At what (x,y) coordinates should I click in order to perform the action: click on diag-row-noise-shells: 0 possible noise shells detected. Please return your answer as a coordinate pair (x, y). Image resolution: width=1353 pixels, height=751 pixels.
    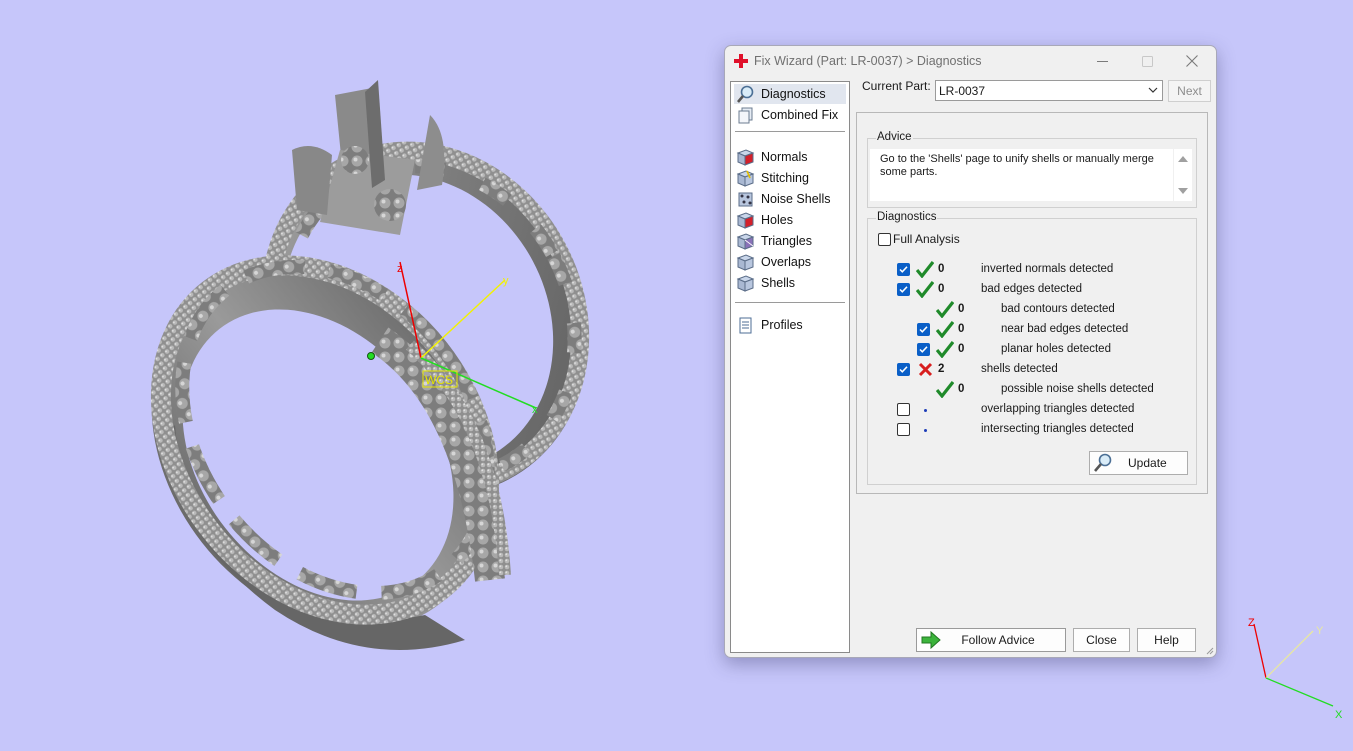
    Looking at the image, I should click on (1032, 390).